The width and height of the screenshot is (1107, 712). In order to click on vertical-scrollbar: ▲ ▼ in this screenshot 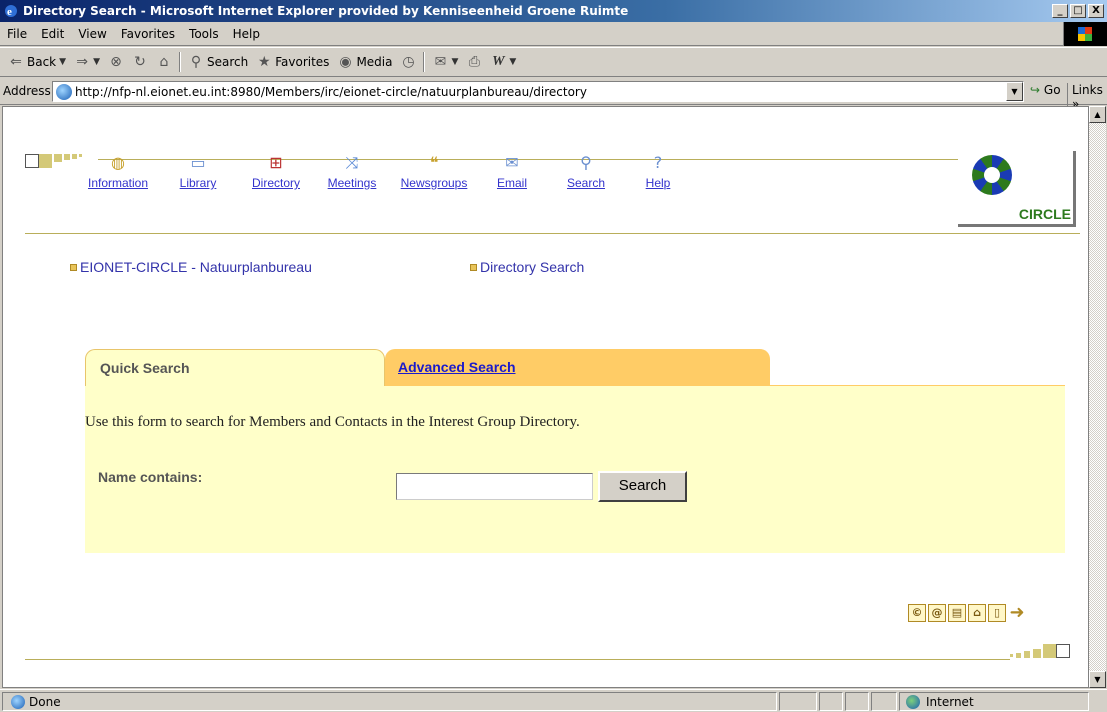, I will do `click(1097, 397)`.